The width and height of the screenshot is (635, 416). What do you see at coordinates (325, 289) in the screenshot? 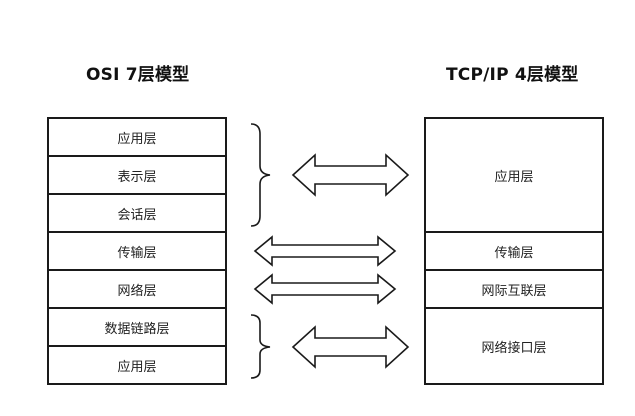
I see `double-arrow-network` at bounding box center [325, 289].